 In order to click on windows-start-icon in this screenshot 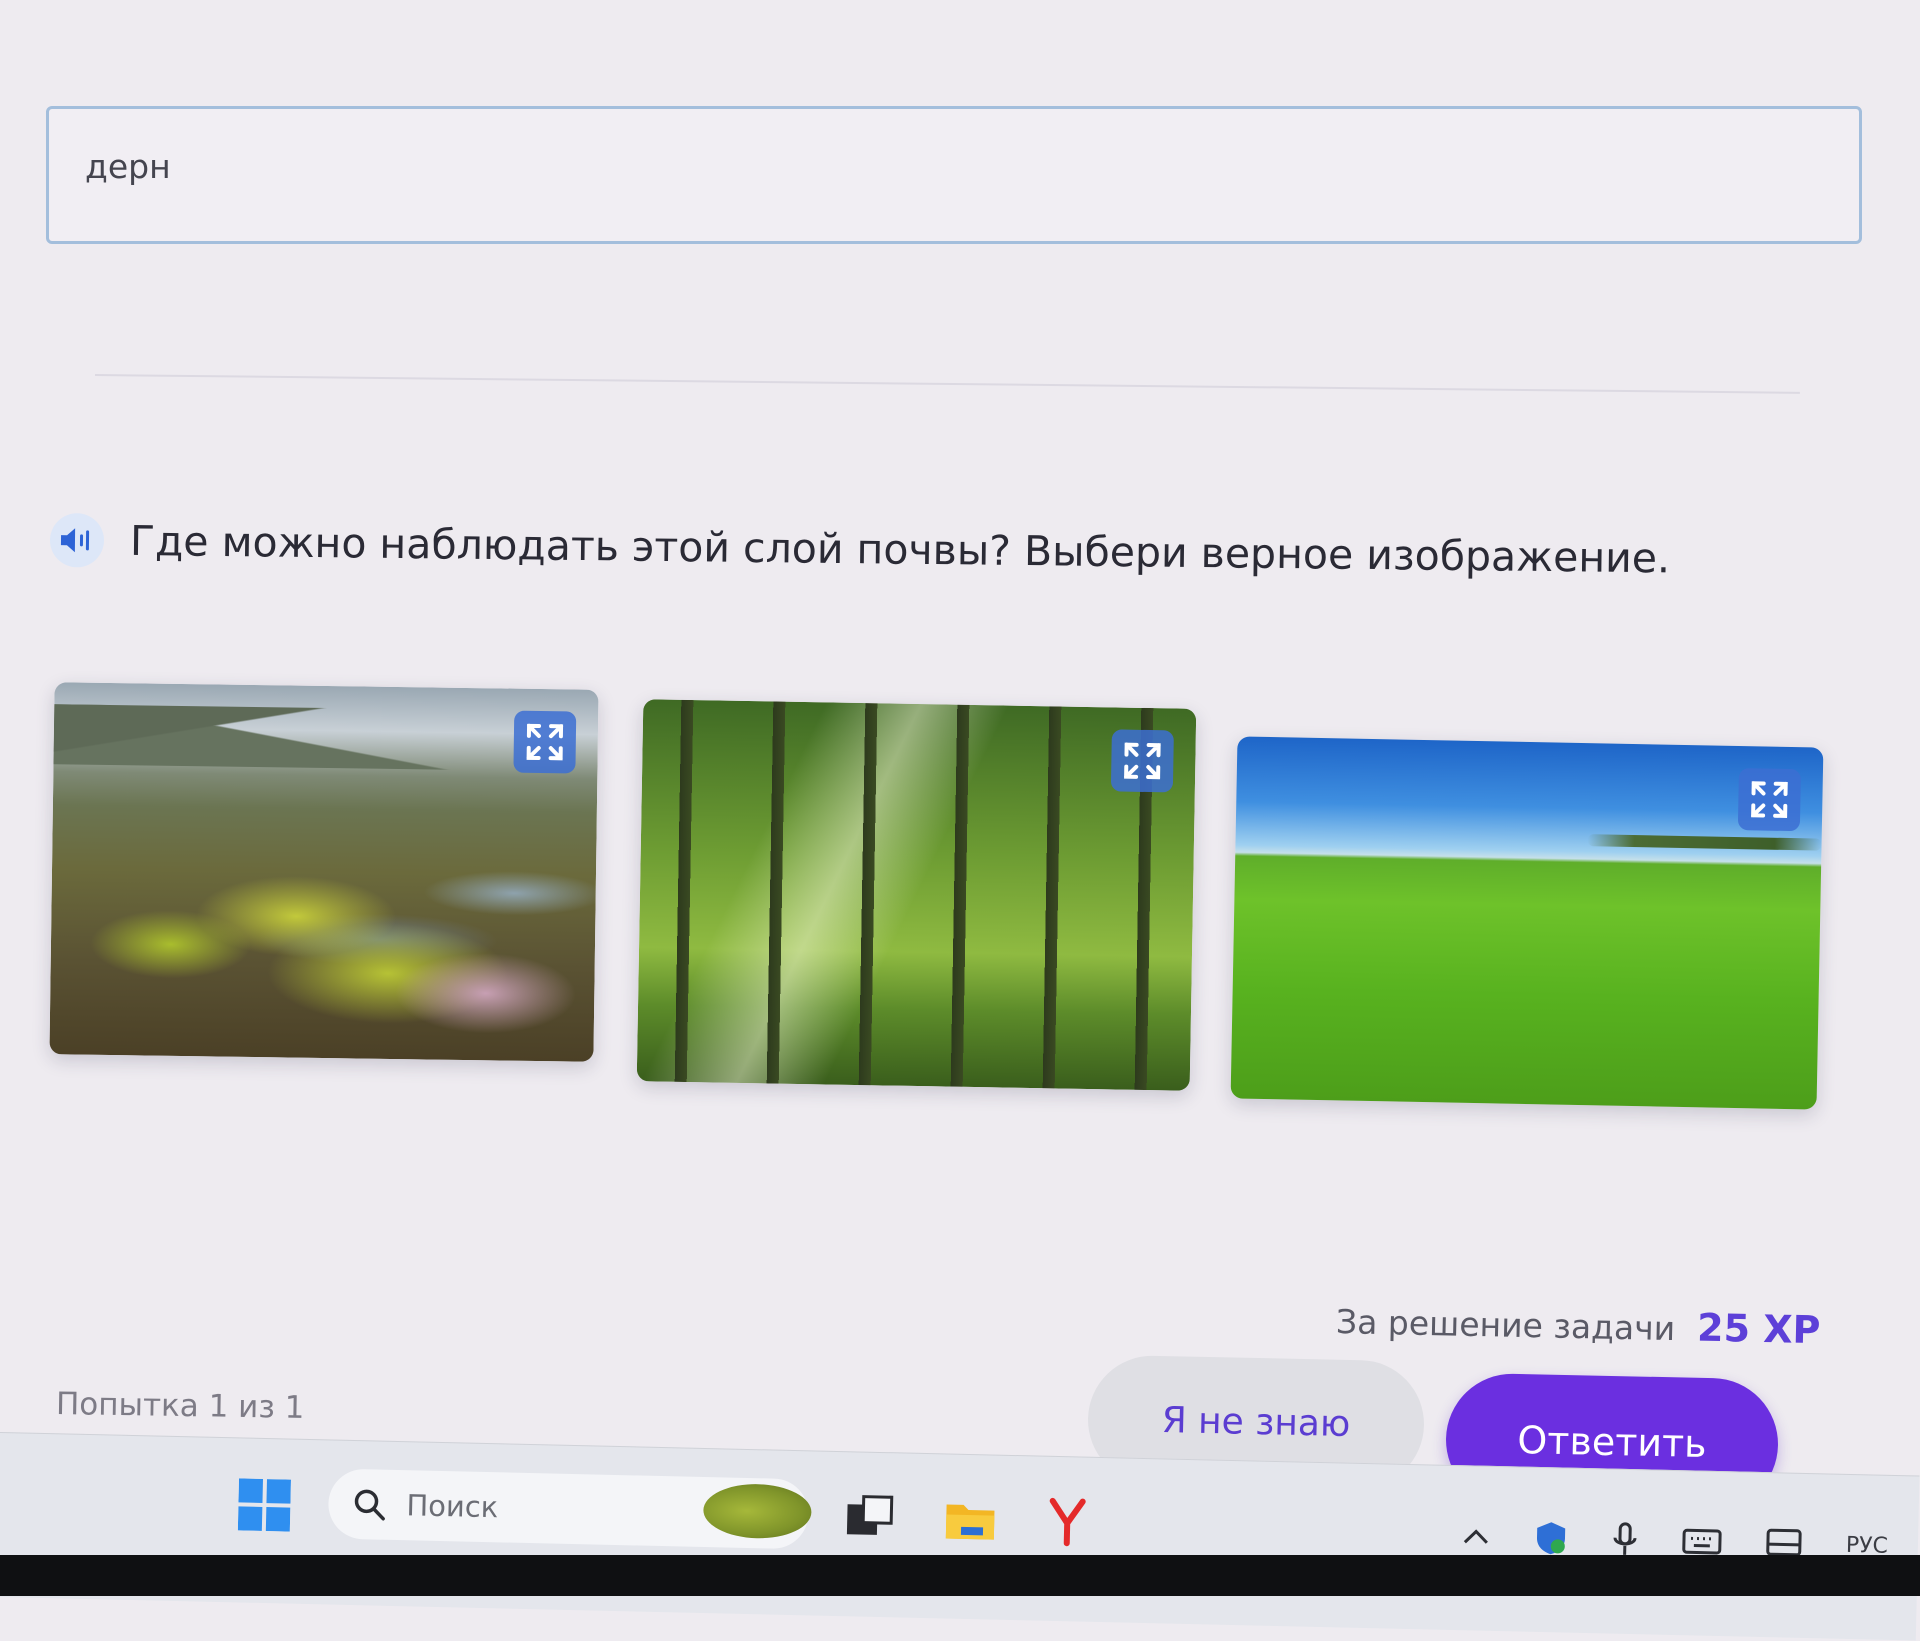, I will do `click(264, 1505)`.